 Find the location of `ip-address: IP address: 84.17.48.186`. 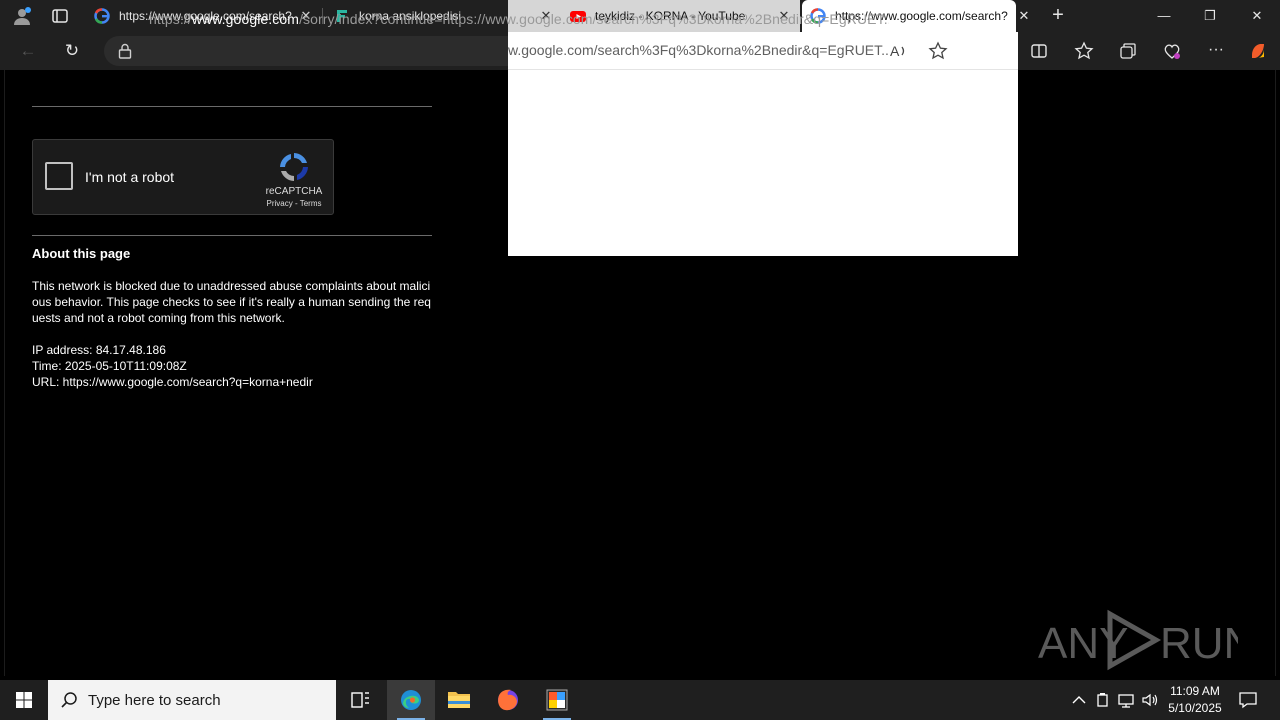

ip-address: IP address: 84.17.48.186 is located at coordinates (99, 350).